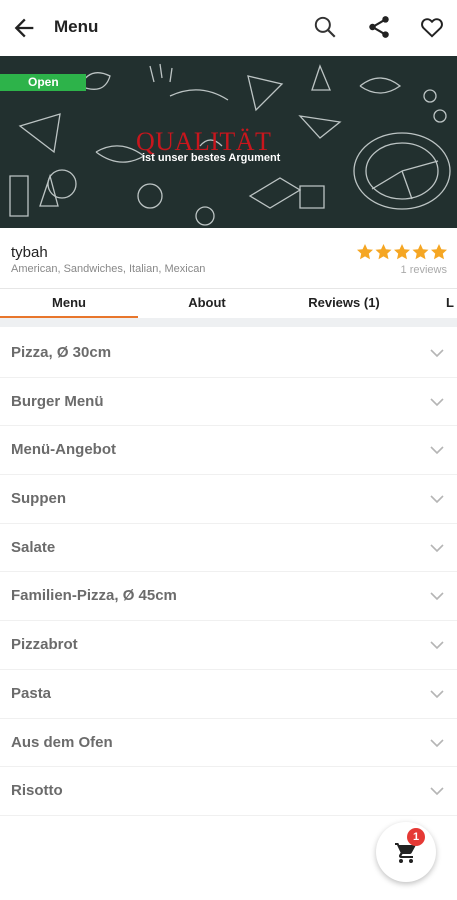 The image size is (457, 900). What do you see at coordinates (207, 304) in the screenshot?
I see `tab-about: About` at bounding box center [207, 304].